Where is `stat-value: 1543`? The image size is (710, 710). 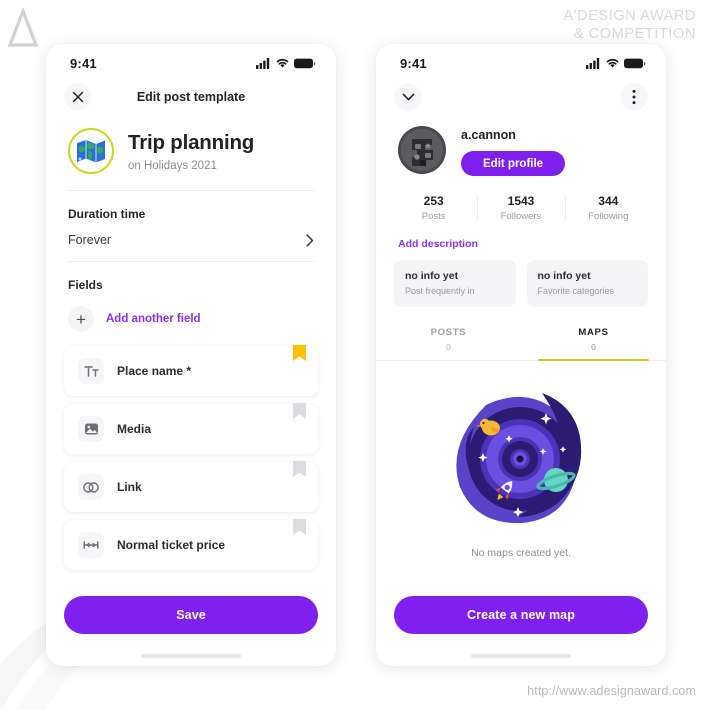 stat-value: 1543 is located at coordinates (521, 201).